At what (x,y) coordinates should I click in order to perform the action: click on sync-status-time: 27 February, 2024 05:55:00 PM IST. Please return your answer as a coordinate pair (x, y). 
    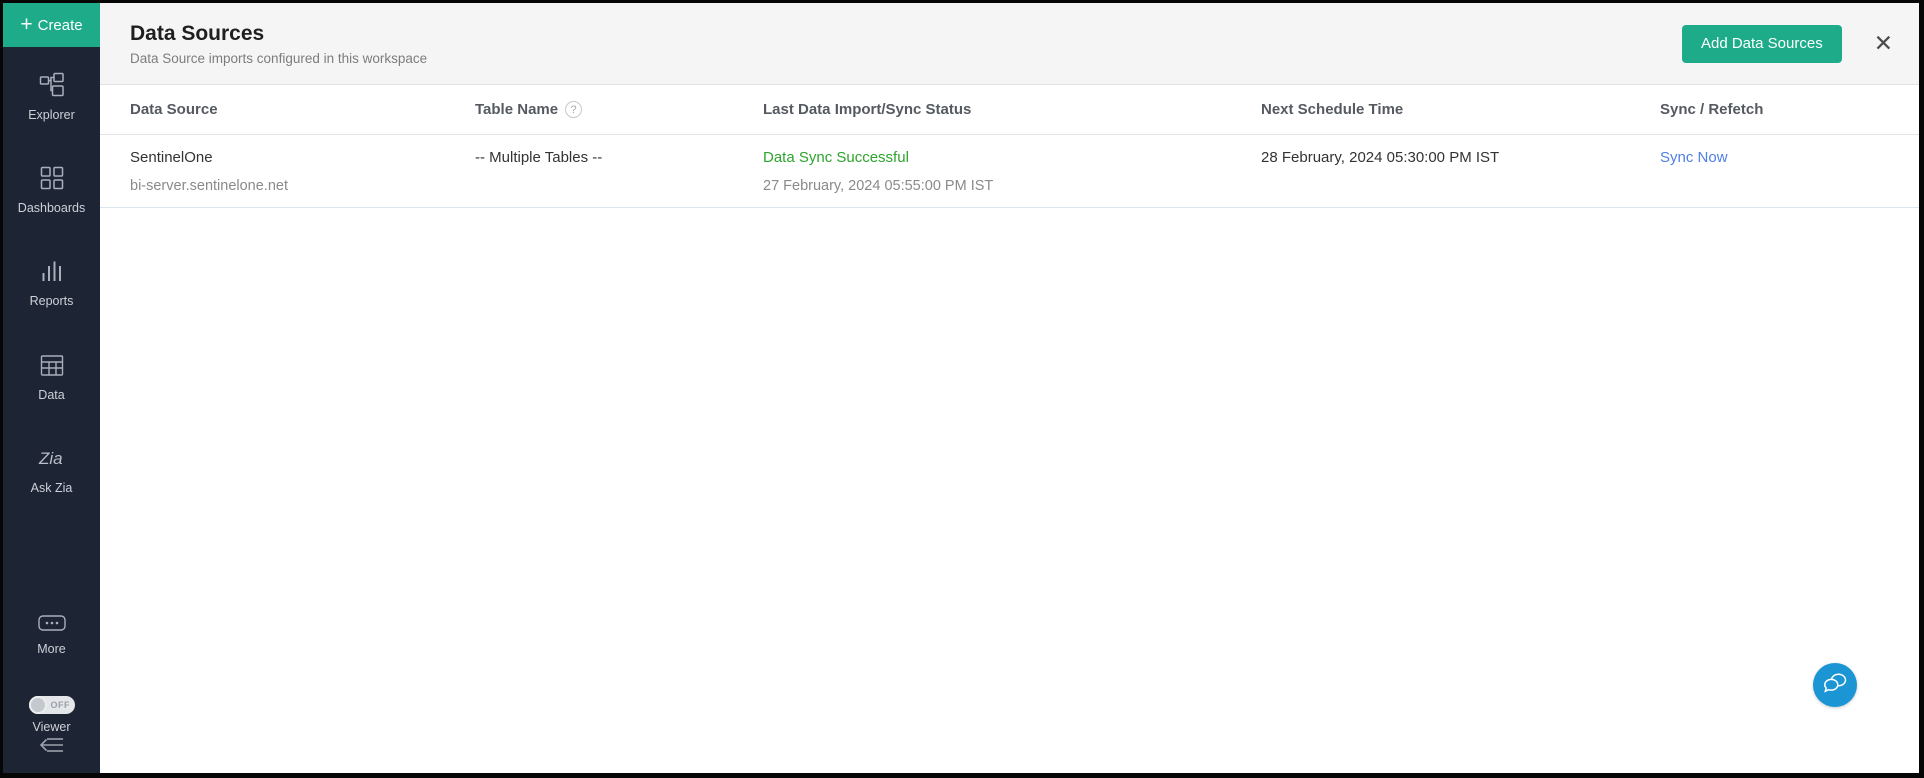
    Looking at the image, I should click on (878, 186).